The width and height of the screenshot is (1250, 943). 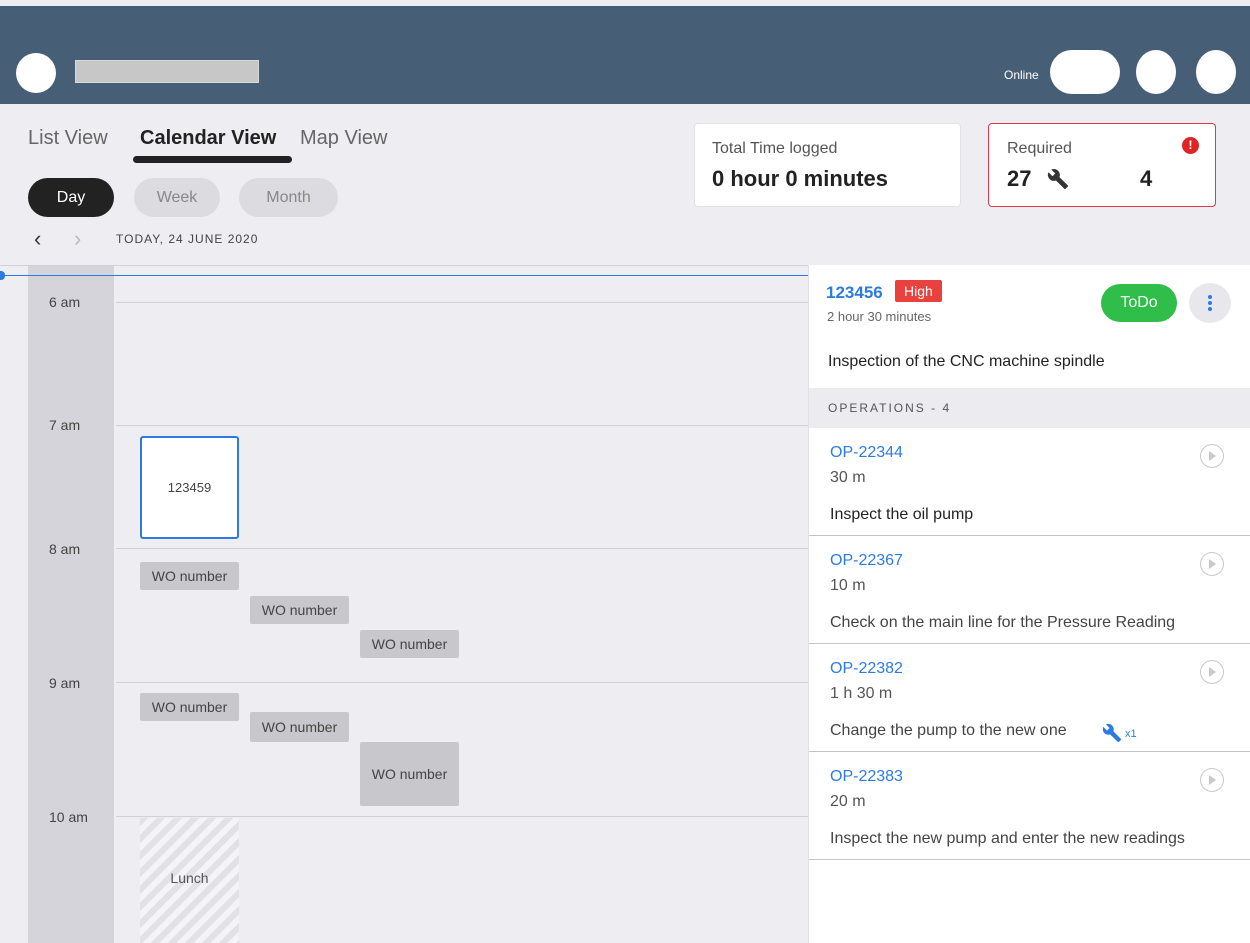 I want to click on required-tools-count: 27, so click(x=1019, y=178).